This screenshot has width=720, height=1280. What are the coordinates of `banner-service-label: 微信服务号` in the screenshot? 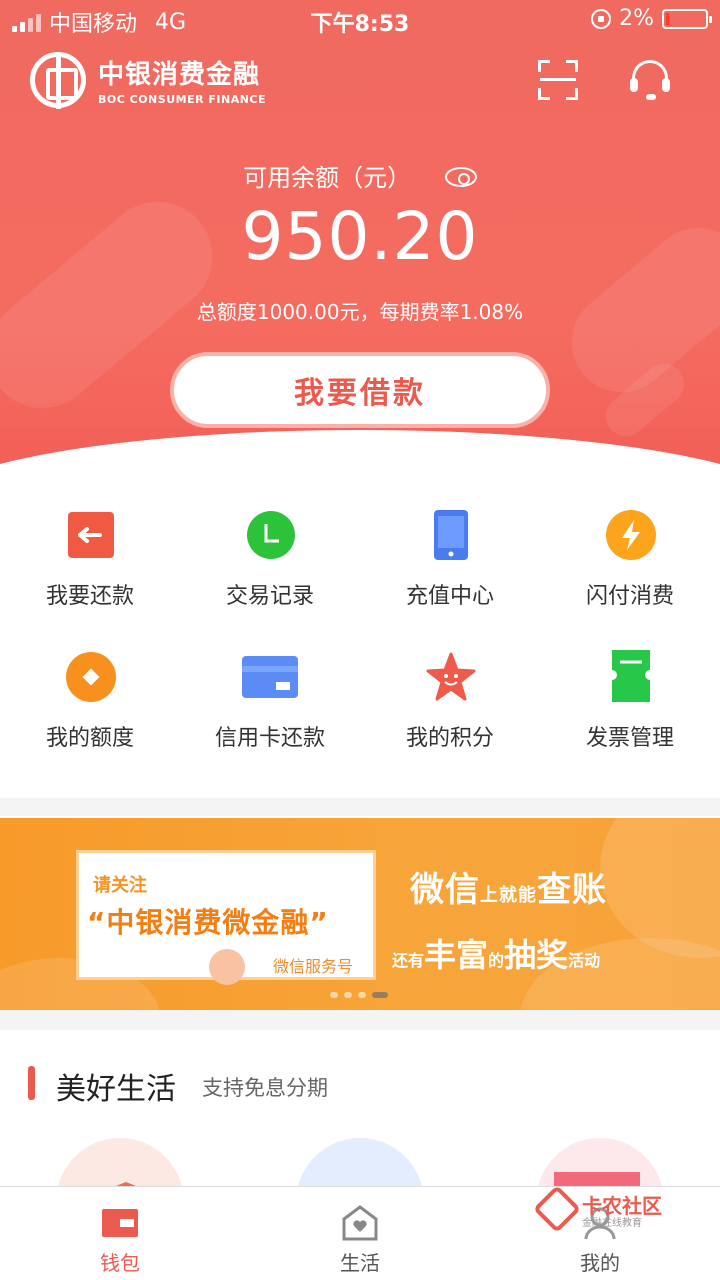 It's located at (312, 966).